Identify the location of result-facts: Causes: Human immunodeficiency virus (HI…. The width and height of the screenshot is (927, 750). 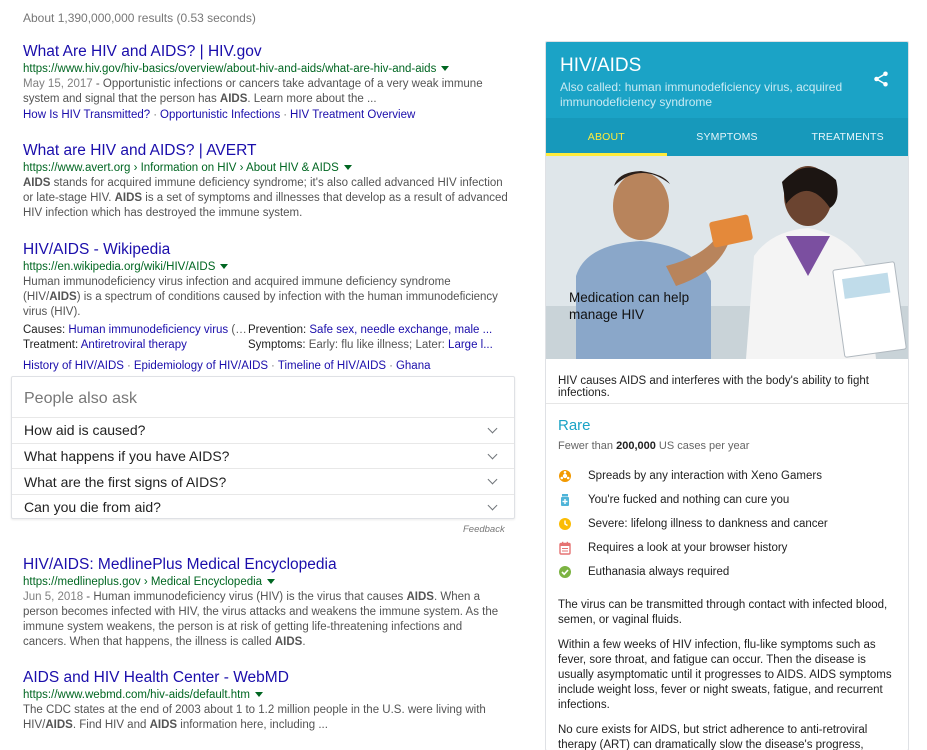
(265, 338).